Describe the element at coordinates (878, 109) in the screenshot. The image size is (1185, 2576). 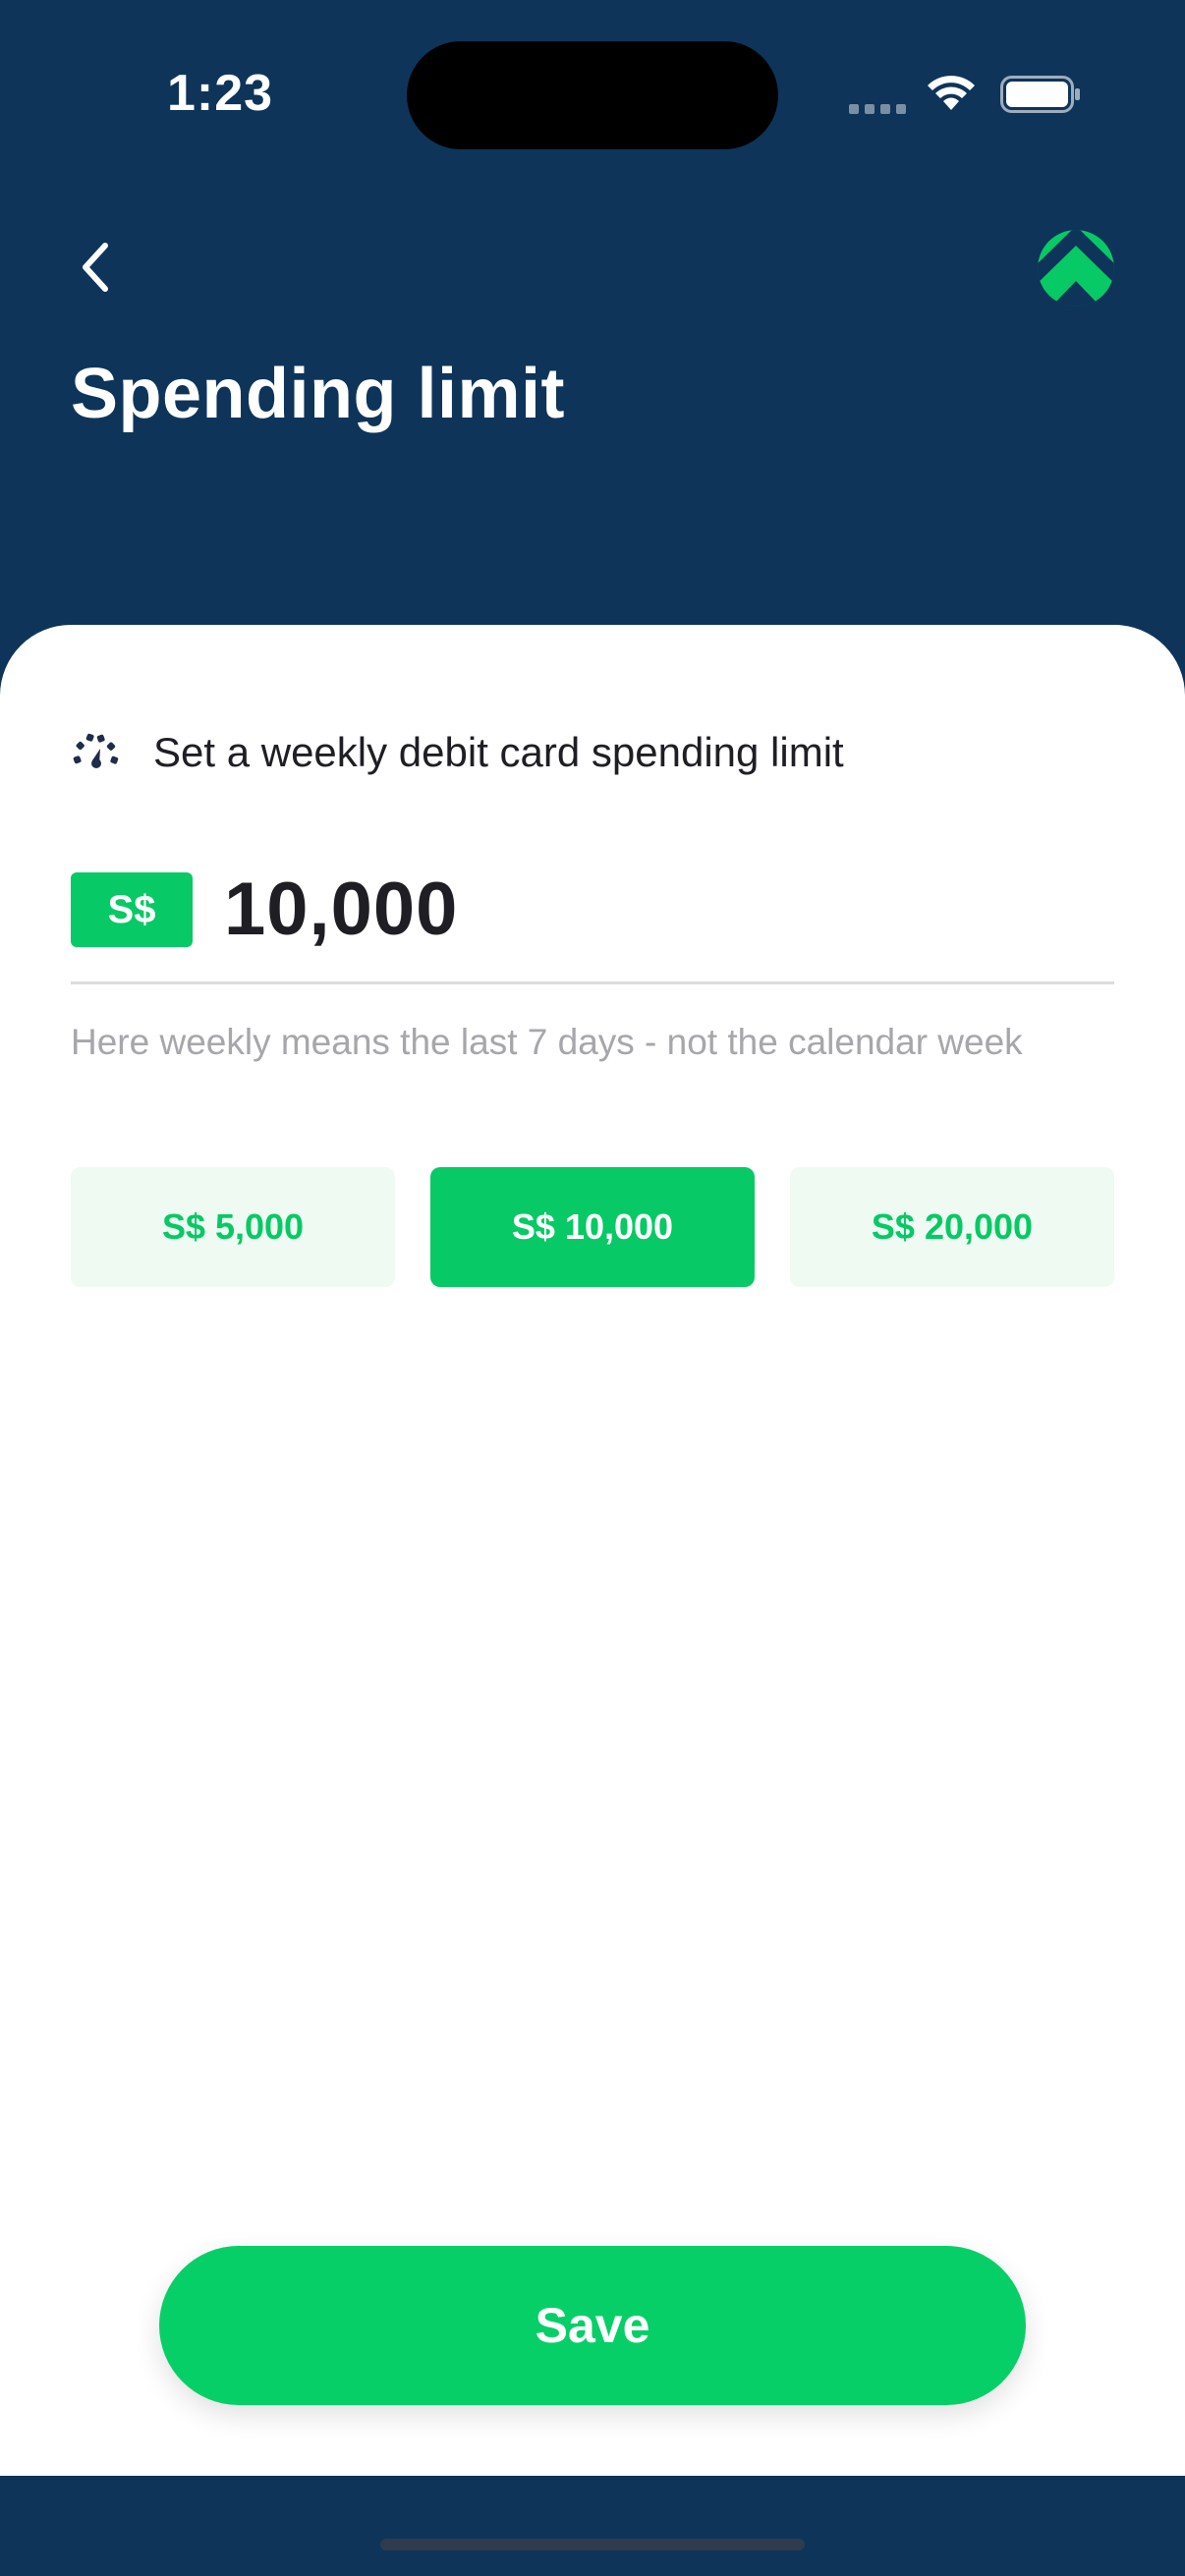
I see `cellular-signal-icon` at that location.